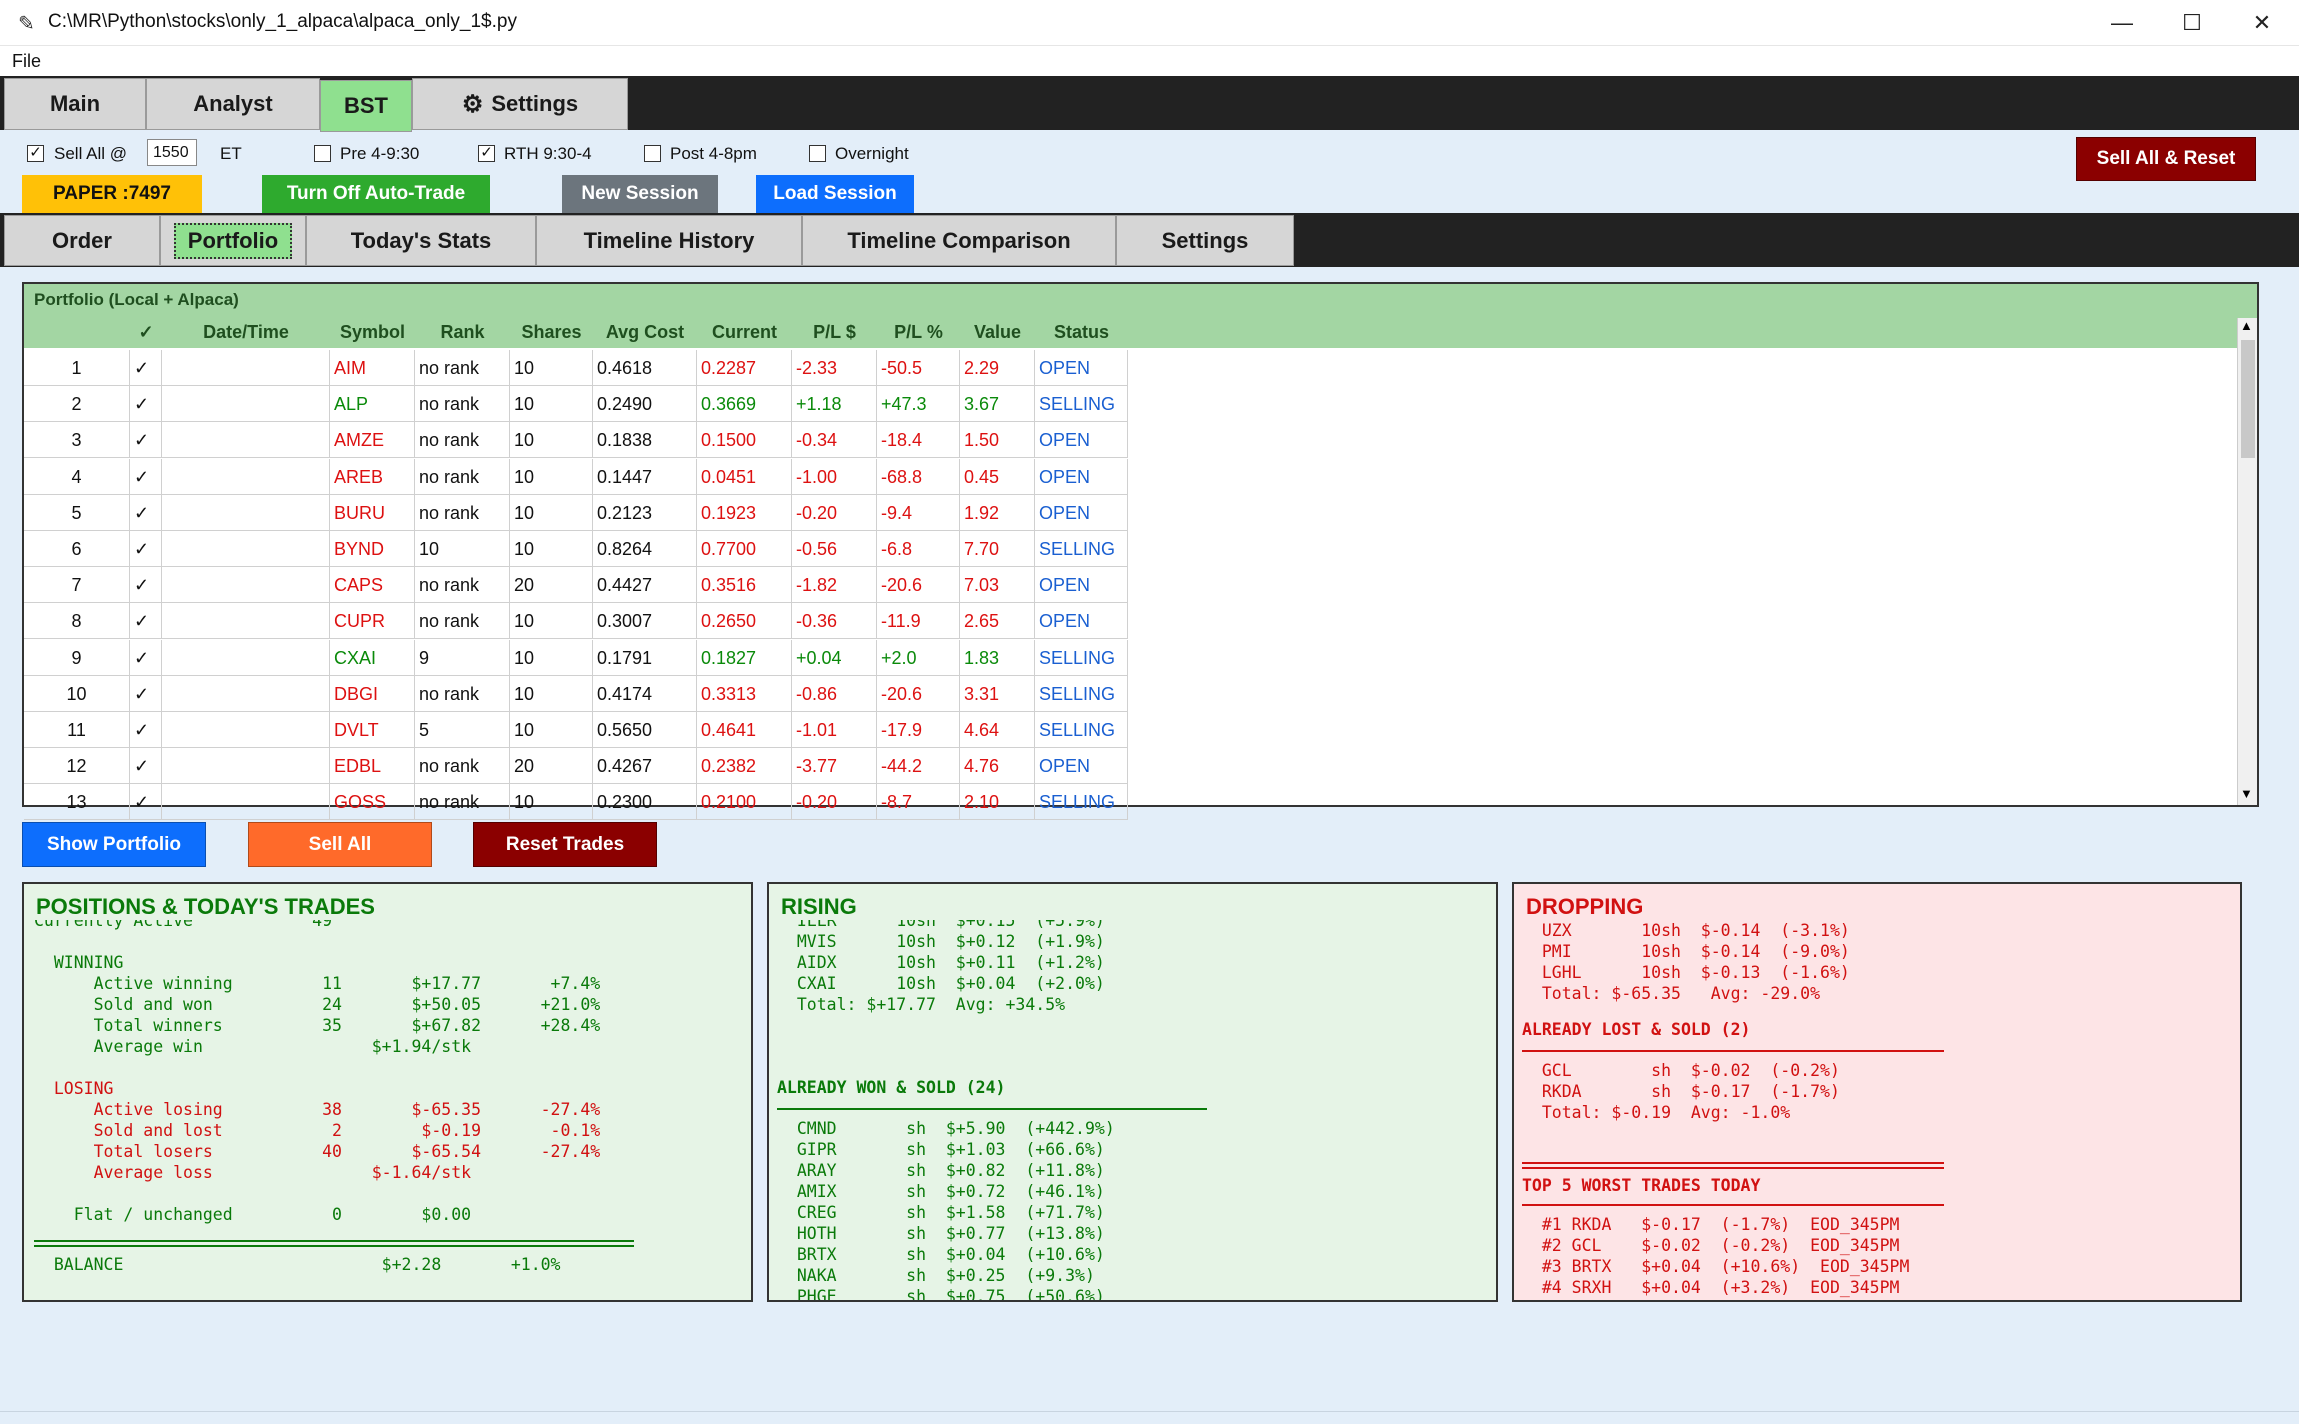 This screenshot has width=2299, height=1424. I want to click on column-header-pl-pct: P/L %, so click(918, 332).